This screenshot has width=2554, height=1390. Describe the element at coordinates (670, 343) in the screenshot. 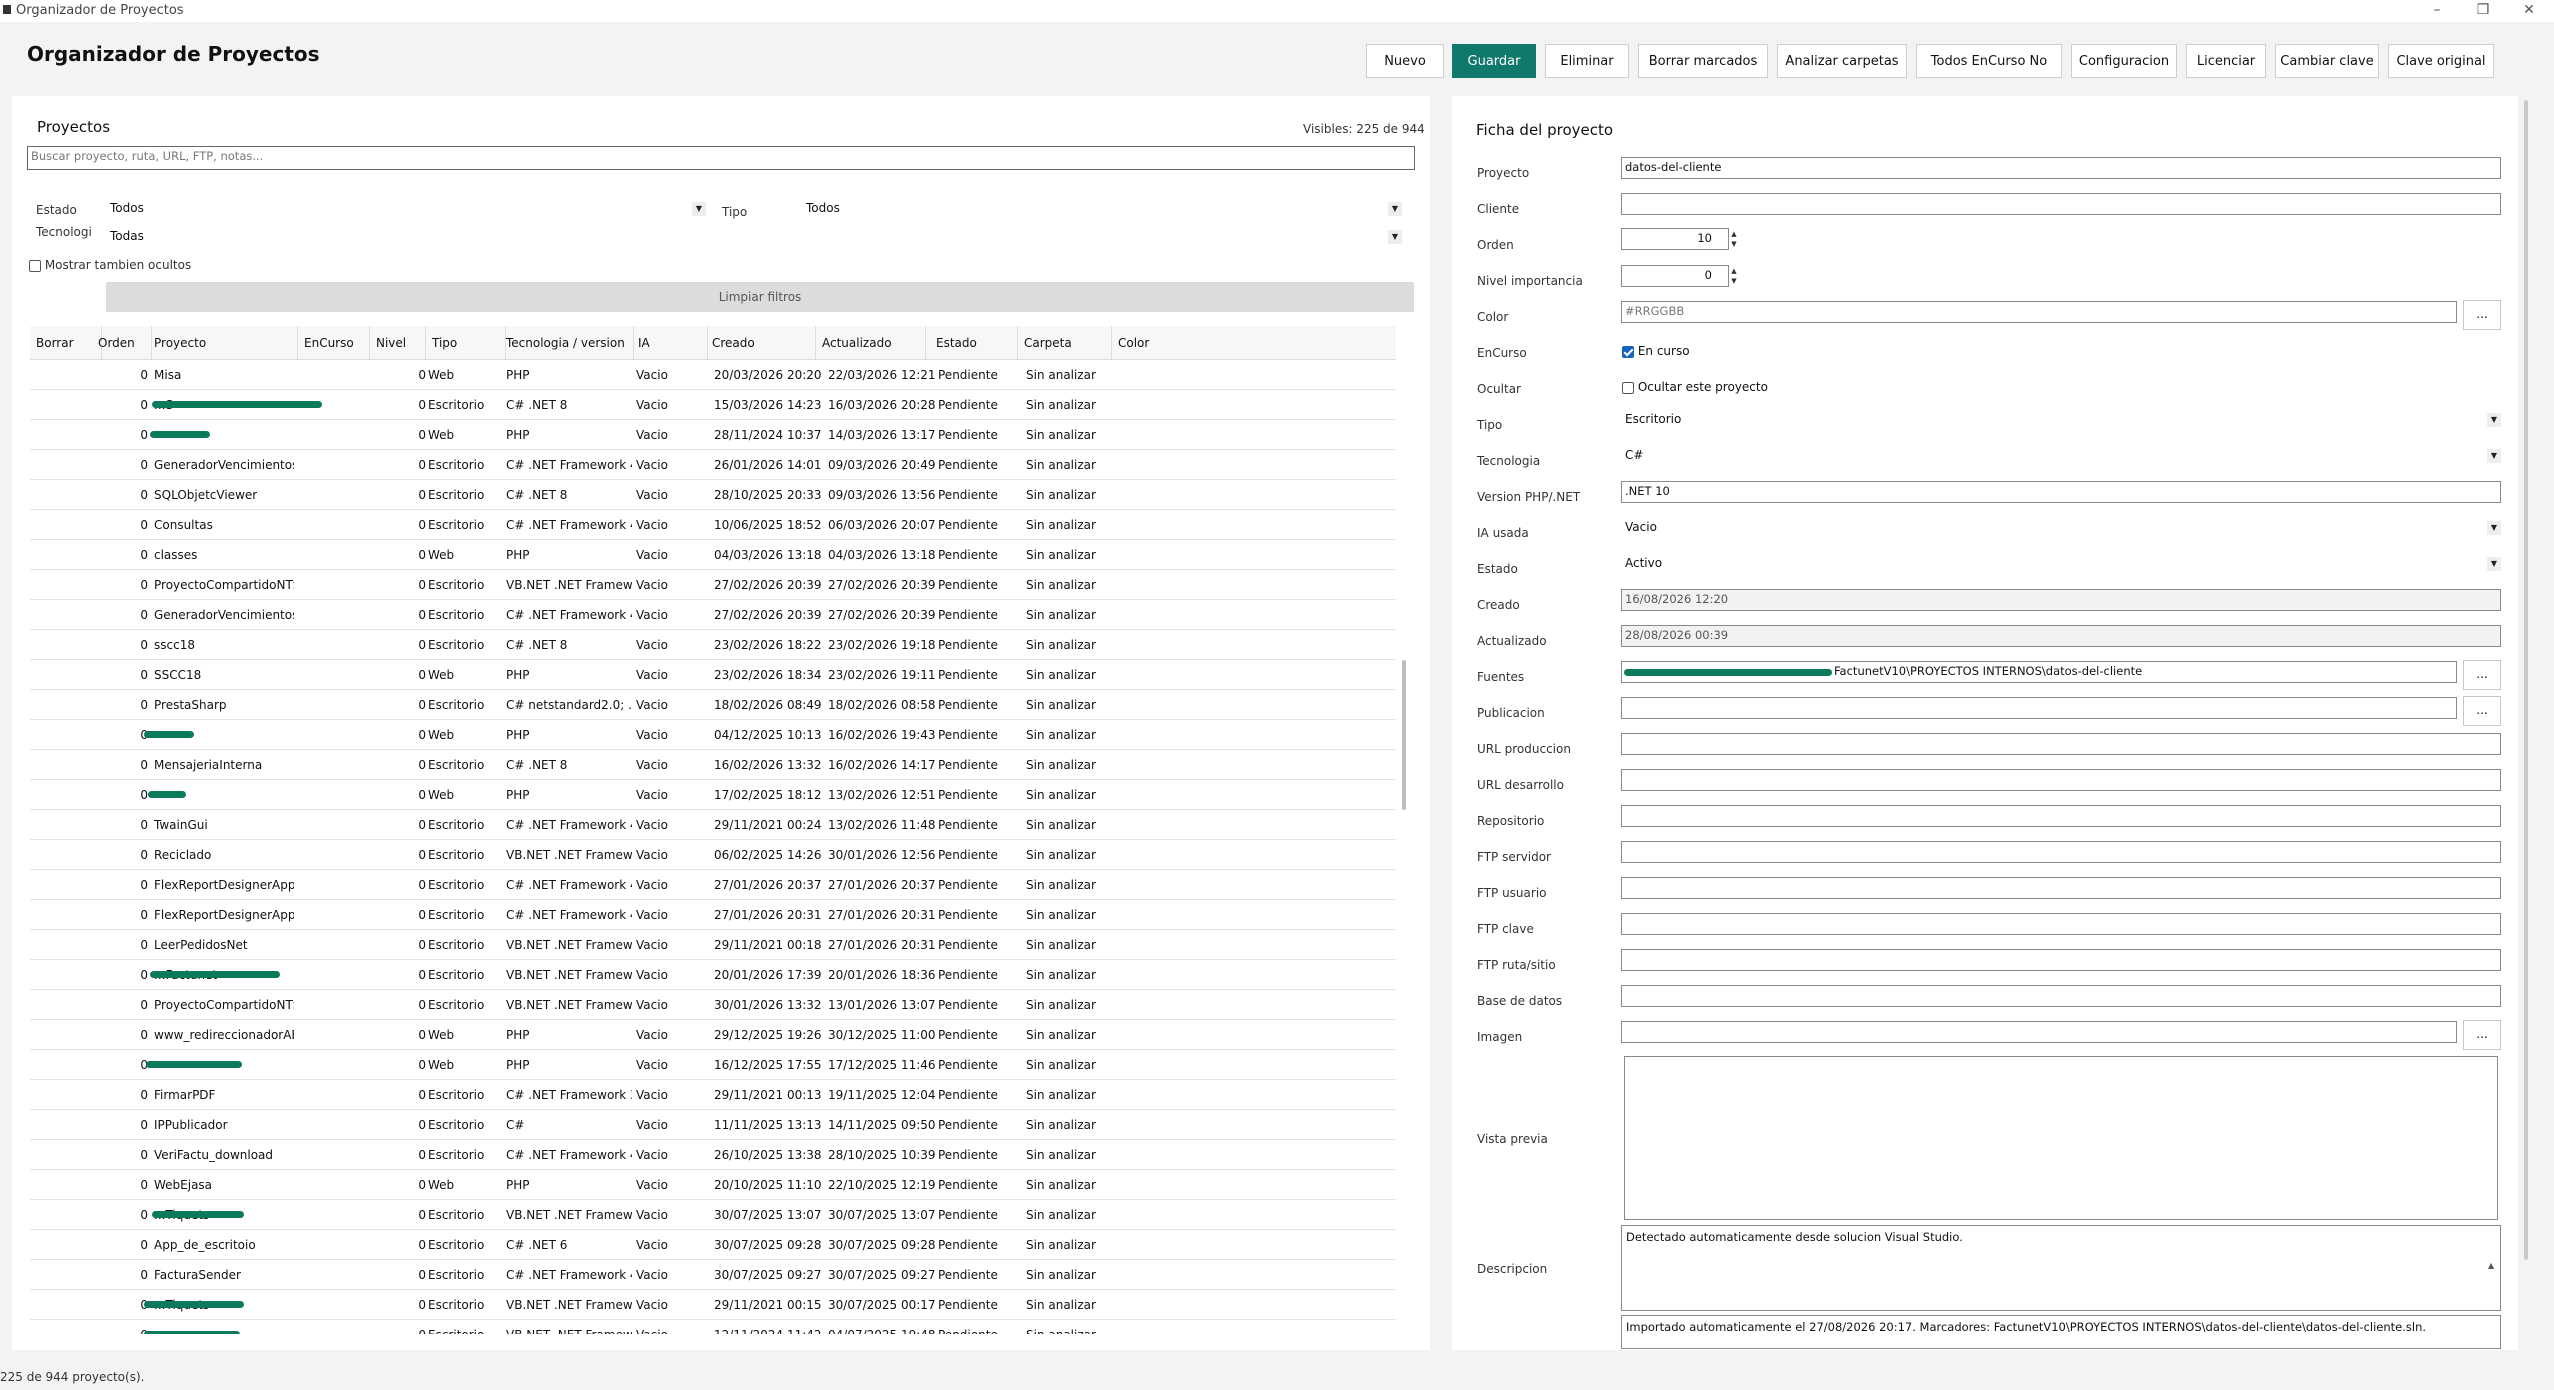

I see `col-ia: IA` at that location.